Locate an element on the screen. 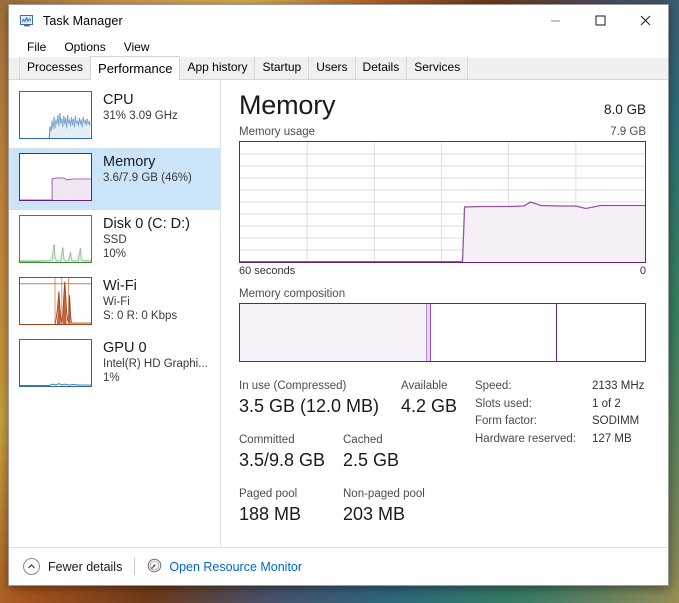 This screenshot has width=679, height=603. stat-committed-cached: Committed 3.5/9.8 GB Cached 2.5 GB is located at coordinates (355, 452).